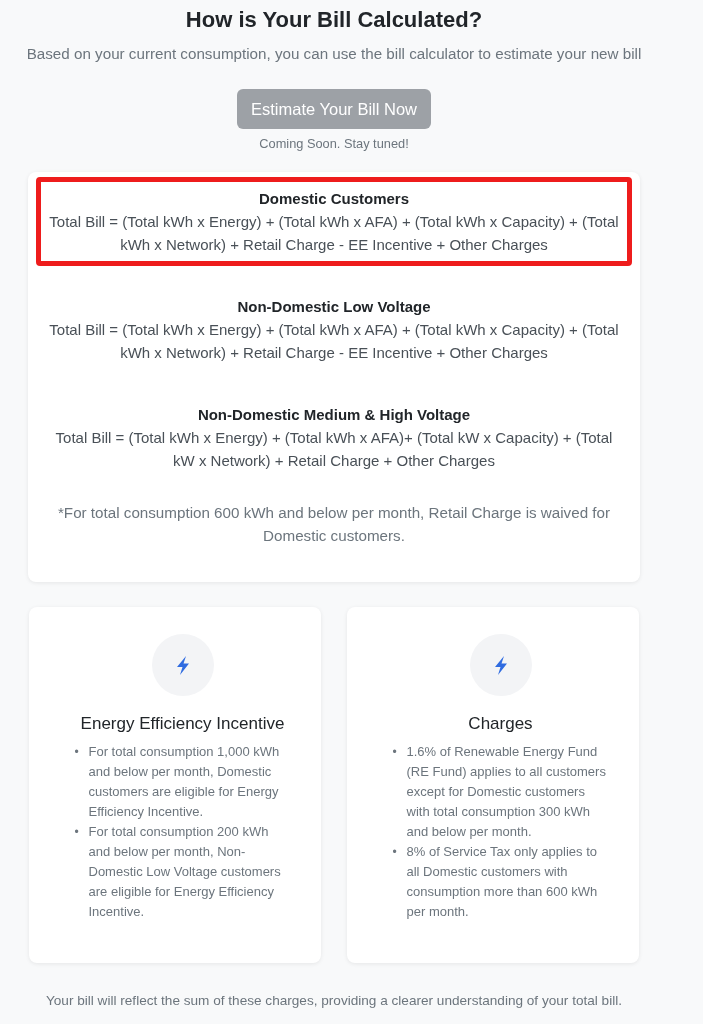 The image size is (703, 1024). Describe the element at coordinates (502, 882) in the screenshot. I see `bullet-point: 8% of Service Tax only applies to all Domestic customers with consumption more than 600 kWh per month.` at that location.